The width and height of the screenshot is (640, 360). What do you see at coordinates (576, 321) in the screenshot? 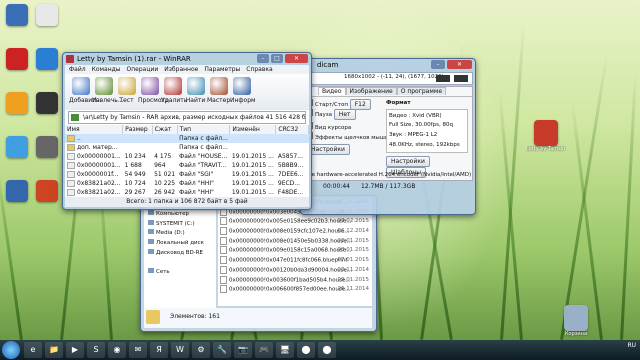
I see `desktop-icon: Корзина` at bounding box center [576, 321].